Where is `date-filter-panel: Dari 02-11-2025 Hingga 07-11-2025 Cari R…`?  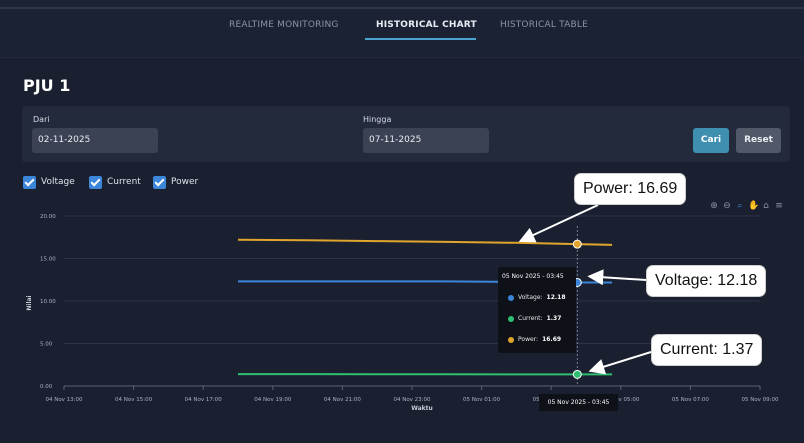 date-filter-panel: Dari 02-11-2025 Hingga 07-11-2025 Cari R… is located at coordinates (406, 134).